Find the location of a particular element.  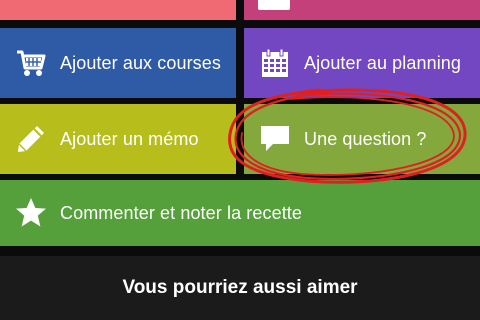

partial-icon is located at coordinates (274, 5).